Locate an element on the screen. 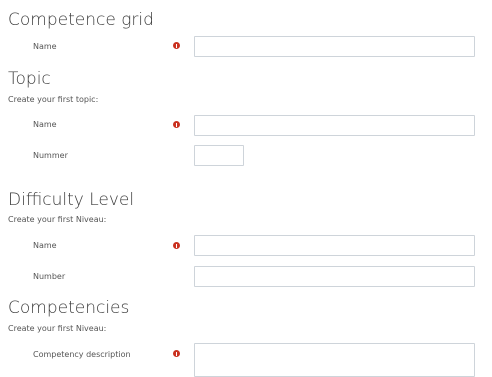 This screenshot has width=492, height=377. difficulty-name-input is located at coordinates (334, 245).